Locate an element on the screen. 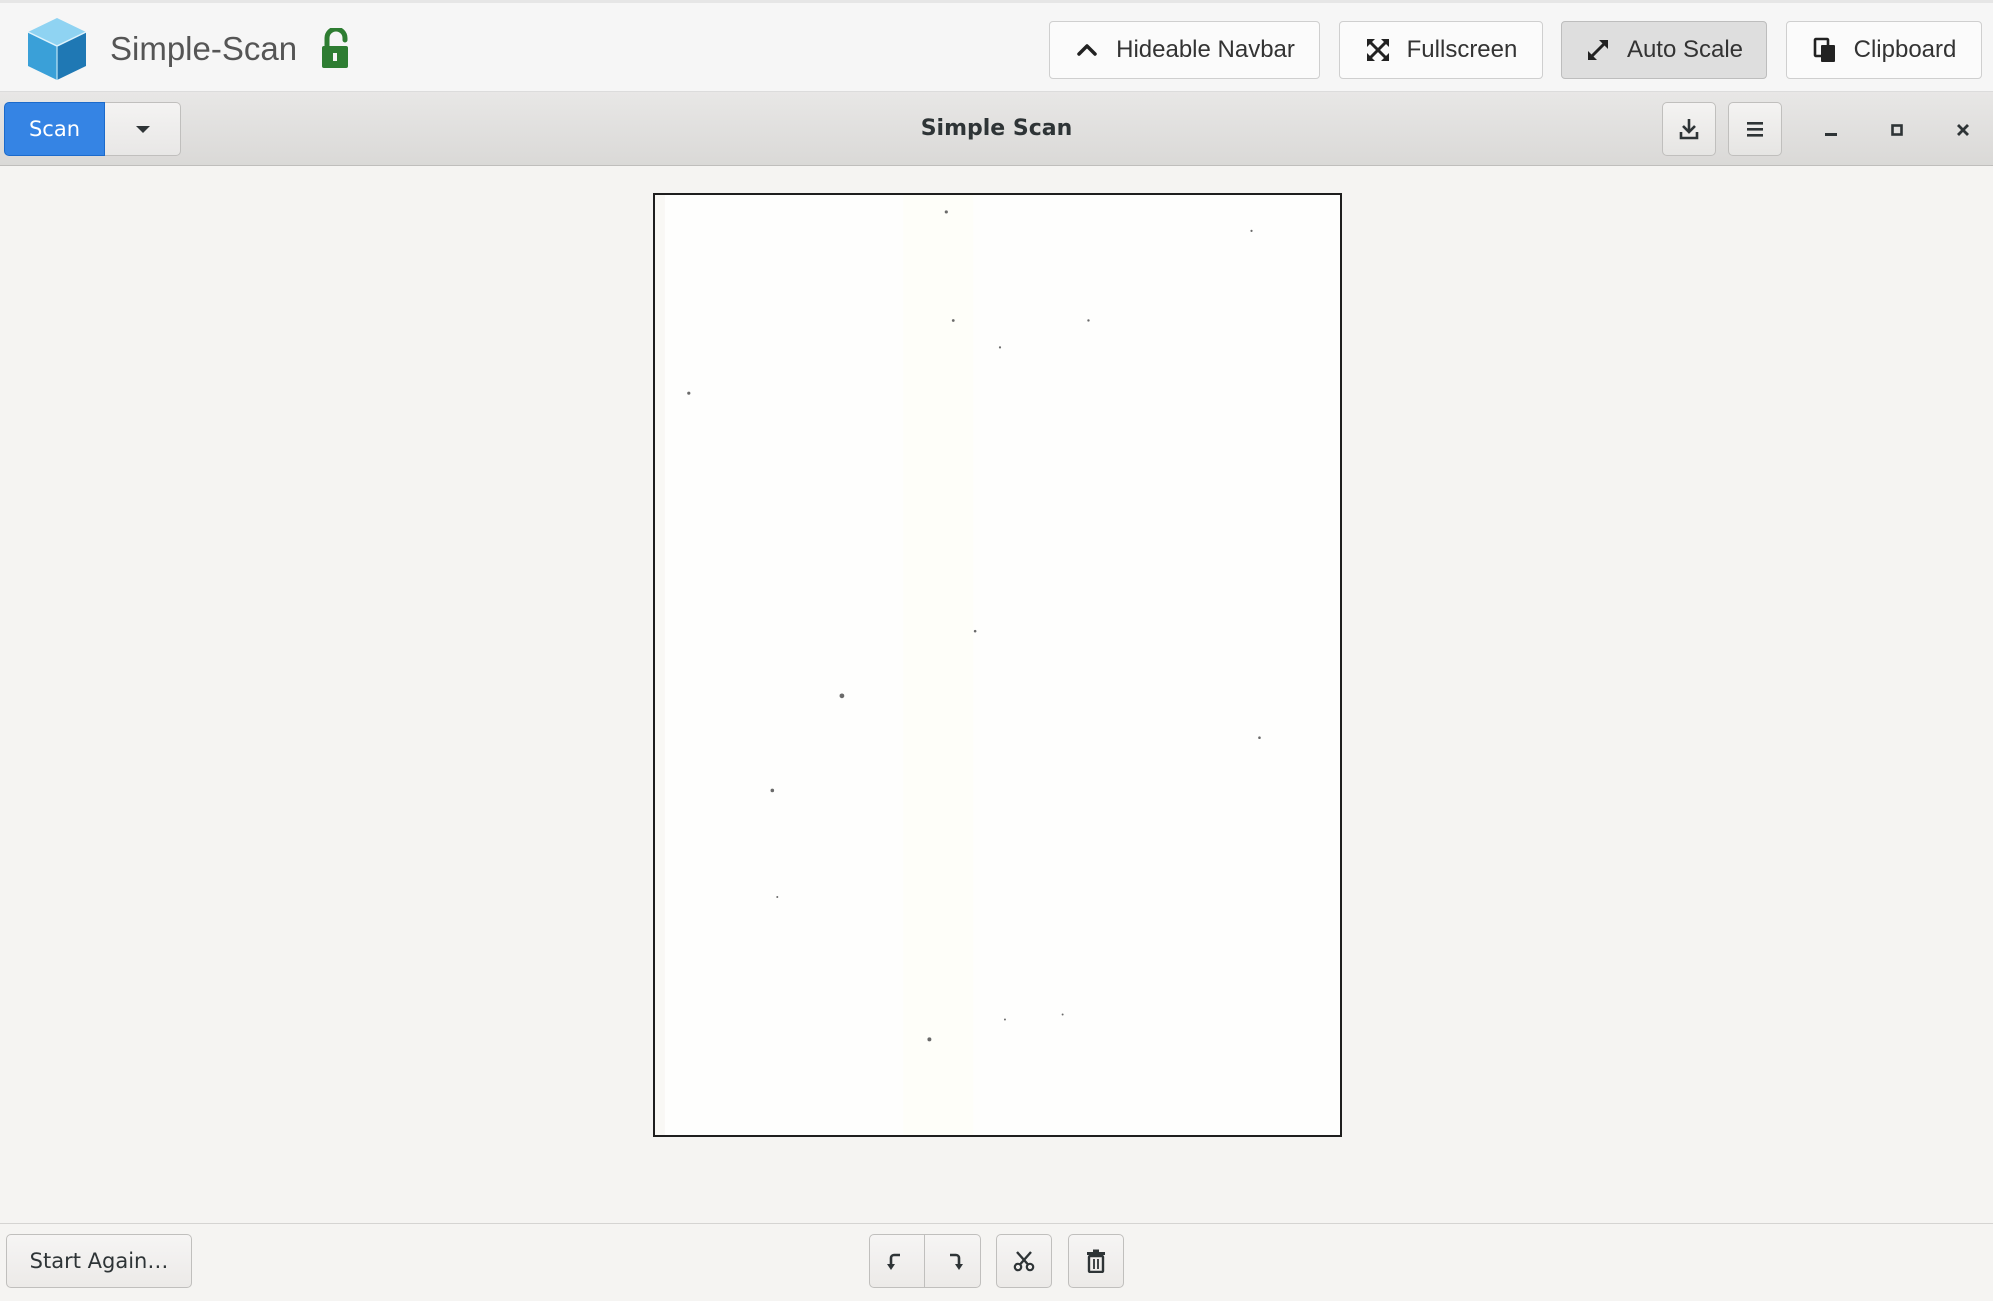  close-icon is located at coordinates (1963, 130).